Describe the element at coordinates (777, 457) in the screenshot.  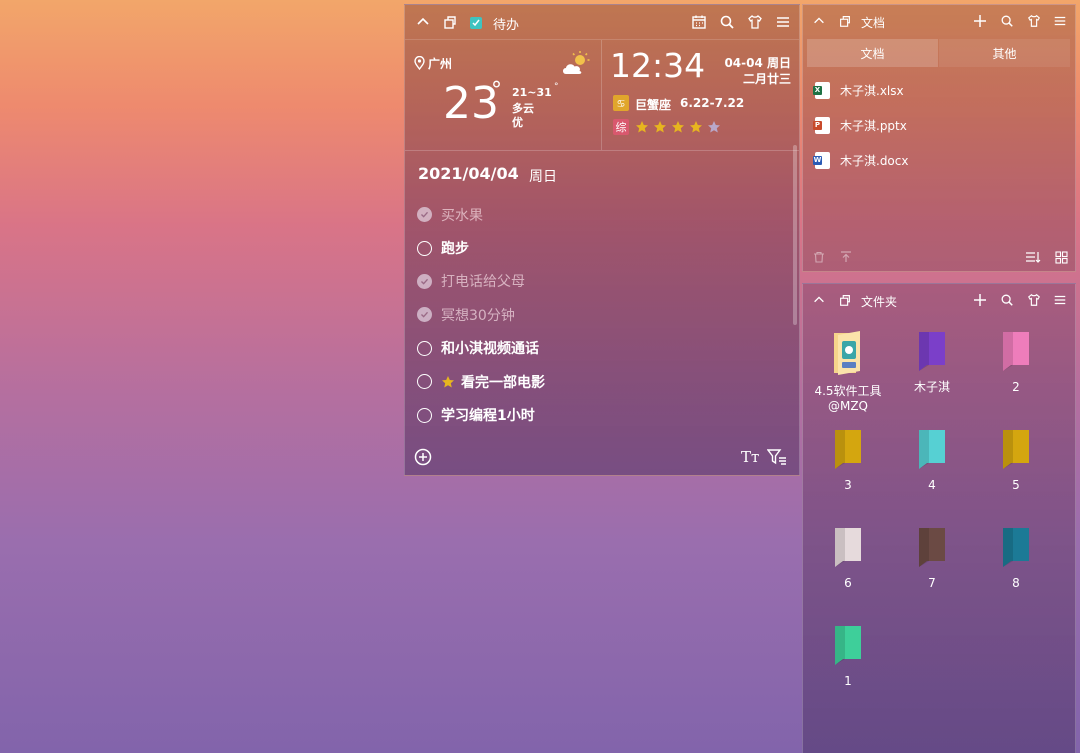
I see `filter-button` at that location.